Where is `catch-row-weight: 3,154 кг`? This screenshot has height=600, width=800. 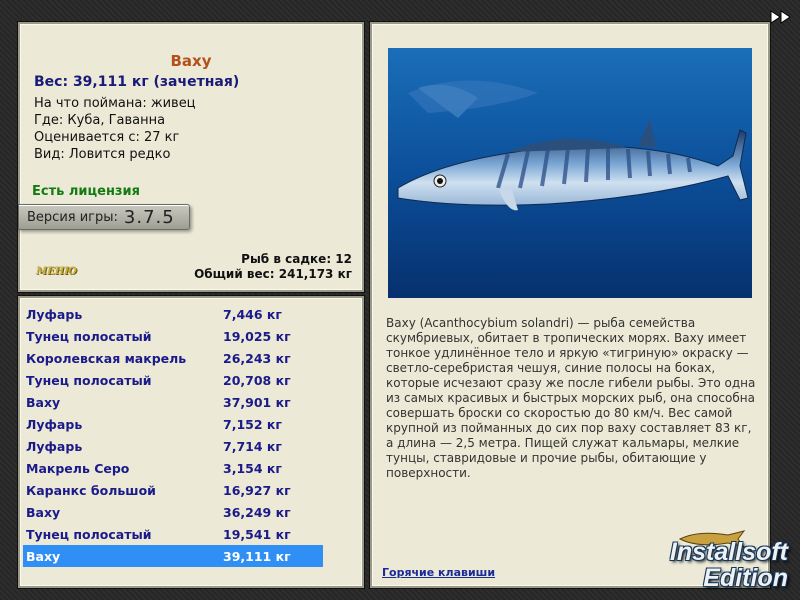
catch-row-weight: 3,154 кг is located at coordinates (252, 468).